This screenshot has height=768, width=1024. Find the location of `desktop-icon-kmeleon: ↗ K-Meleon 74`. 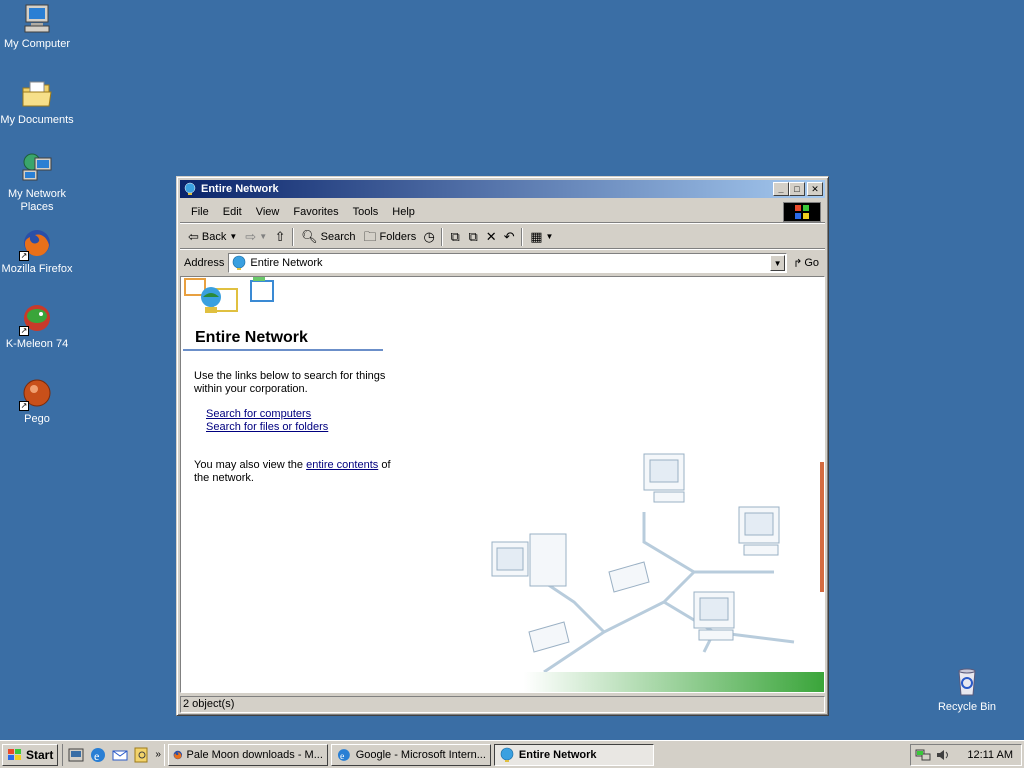

desktop-icon-kmeleon: ↗ K-Meleon 74 is located at coordinates (37, 326).